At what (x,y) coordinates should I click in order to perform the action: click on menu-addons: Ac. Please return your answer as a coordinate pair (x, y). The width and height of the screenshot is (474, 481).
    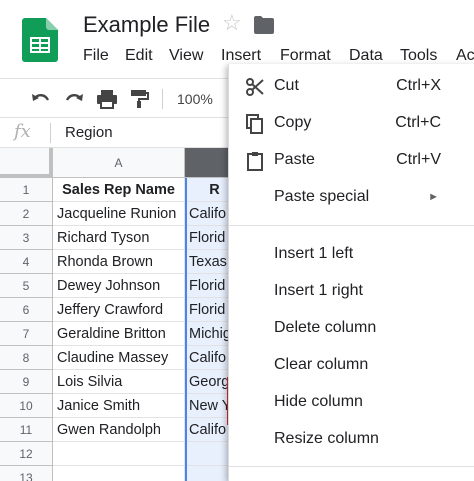
    Looking at the image, I should click on (465, 56).